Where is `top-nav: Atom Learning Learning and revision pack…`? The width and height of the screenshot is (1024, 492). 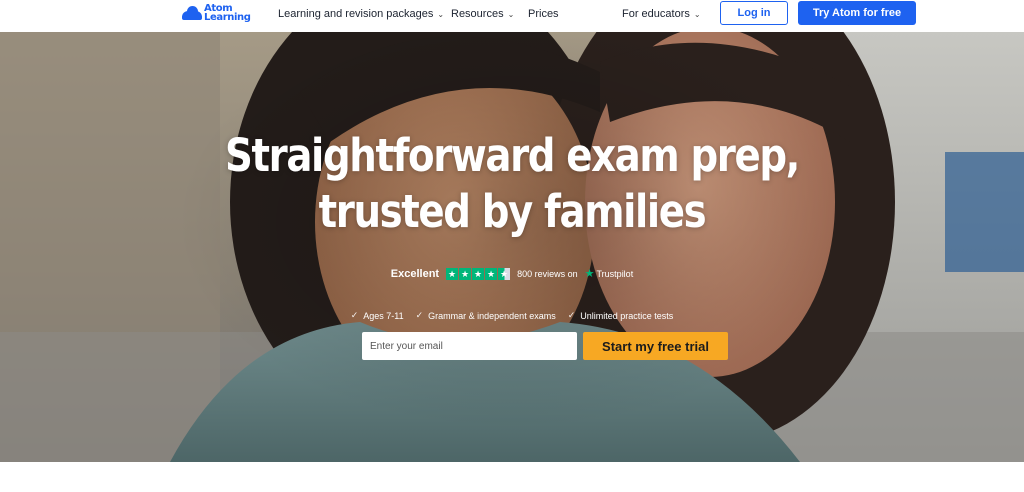 top-nav: Atom Learning Learning and revision pack… is located at coordinates (512, 16).